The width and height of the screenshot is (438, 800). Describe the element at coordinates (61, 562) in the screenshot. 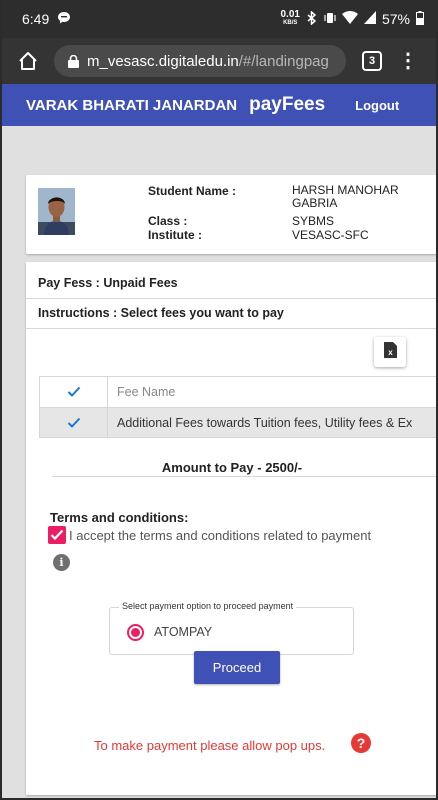

I see `info-icon: i` at that location.